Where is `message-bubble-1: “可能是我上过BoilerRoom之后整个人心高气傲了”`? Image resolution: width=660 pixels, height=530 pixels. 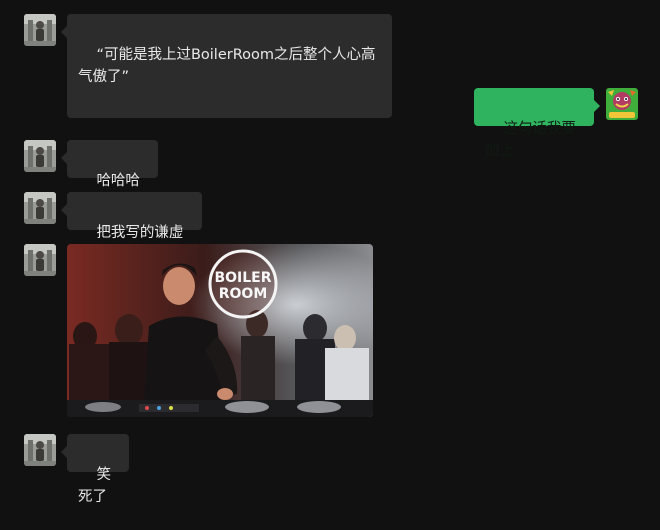
message-bubble-1: “可能是我上过BoilerRoom之后整个人心高气傲了” is located at coordinates (226, 66).